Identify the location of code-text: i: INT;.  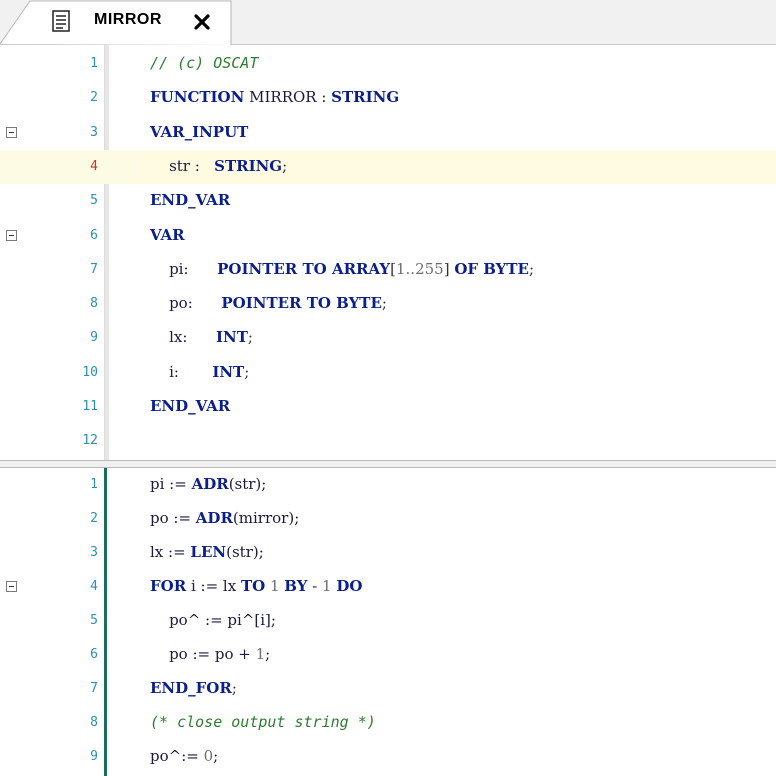
(199, 372).